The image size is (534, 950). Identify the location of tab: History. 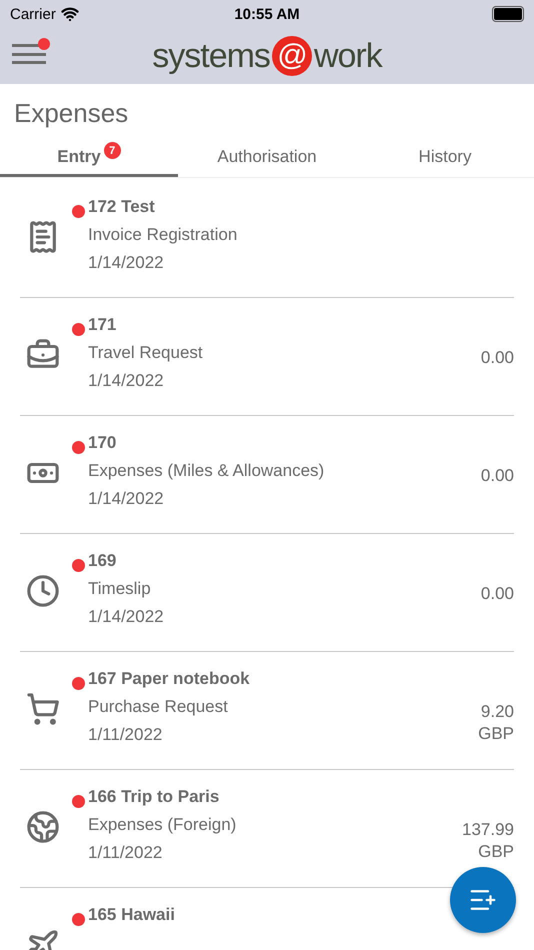
(445, 158).